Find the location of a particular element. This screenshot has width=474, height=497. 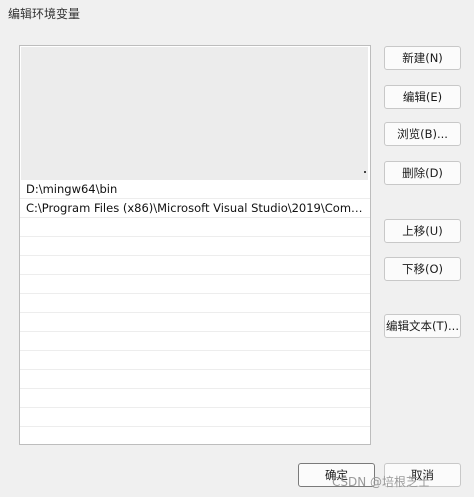

path-row: D:\mingw64\bin is located at coordinates (195, 189).